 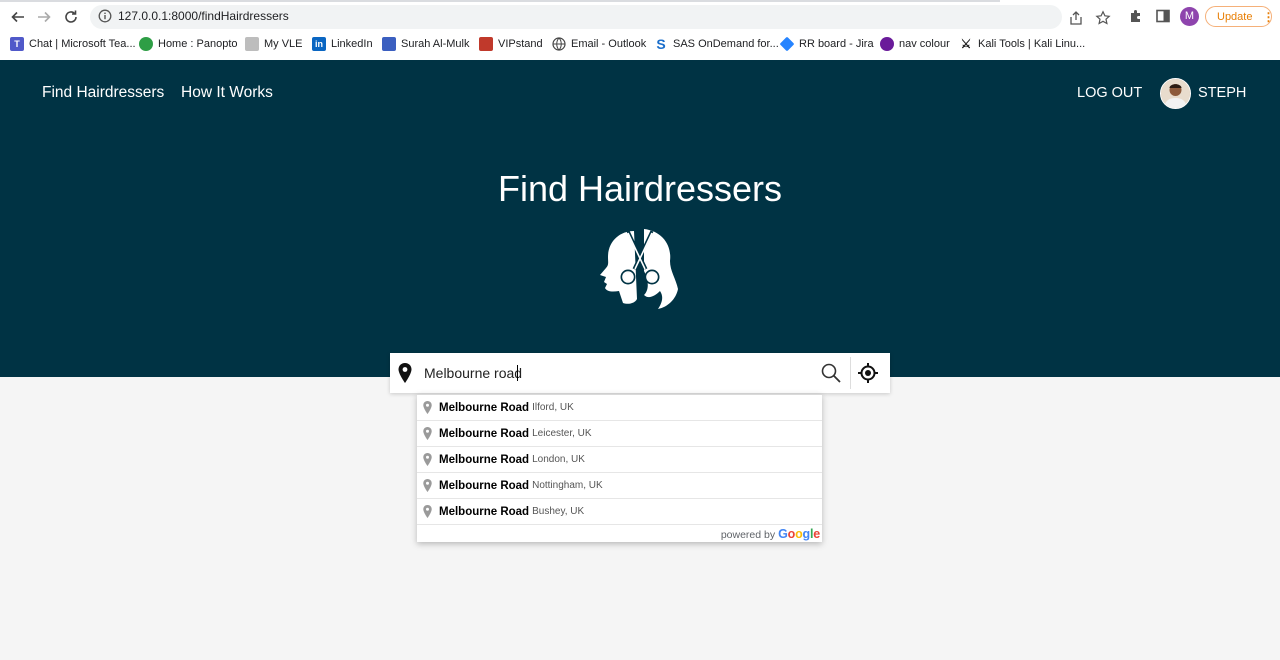 What do you see at coordinates (619, 486) in the screenshot?
I see `suggestion-item: Melbourne Road Nottingham, UK` at bounding box center [619, 486].